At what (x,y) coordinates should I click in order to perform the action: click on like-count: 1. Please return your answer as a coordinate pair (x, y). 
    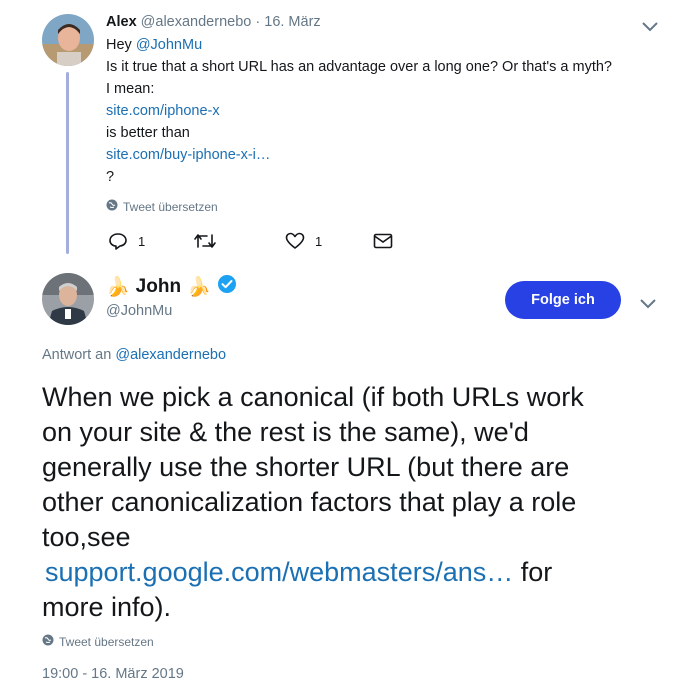
    Looking at the image, I should click on (319, 241).